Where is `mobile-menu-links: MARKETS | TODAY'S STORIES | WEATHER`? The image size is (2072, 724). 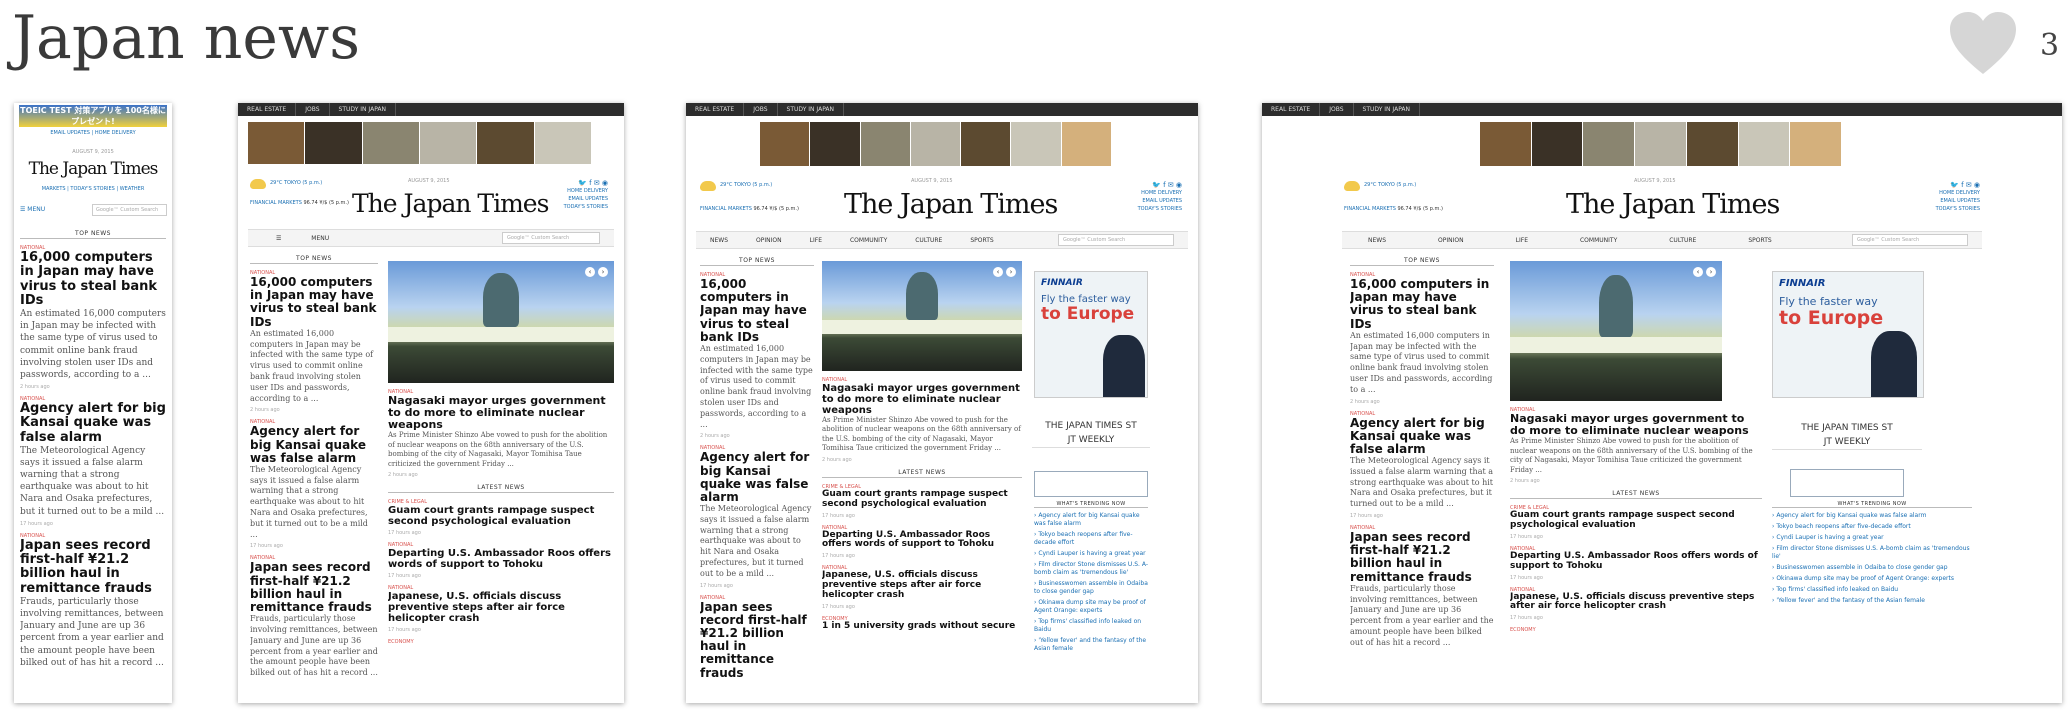 mobile-menu-links: MARKETS | TODAY'S STORIES | WEATHER is located at coordinates (93, 189).